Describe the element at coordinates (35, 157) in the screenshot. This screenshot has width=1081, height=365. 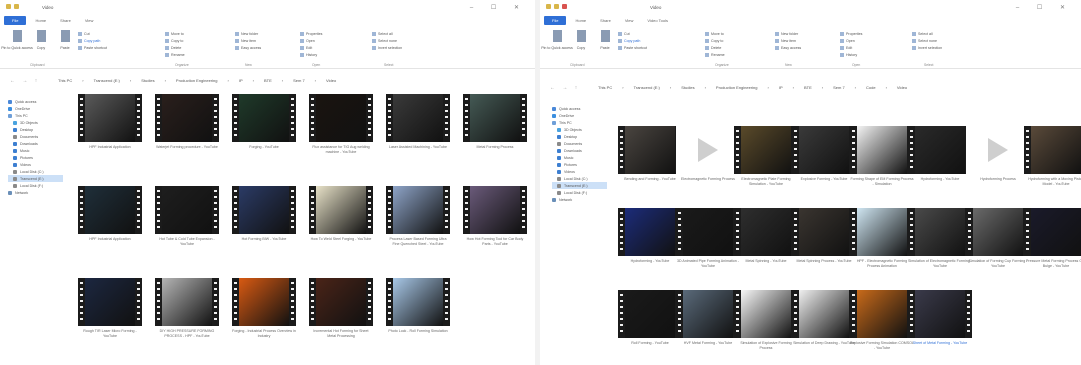
I see `sidebar-item: Pictures` at that location.